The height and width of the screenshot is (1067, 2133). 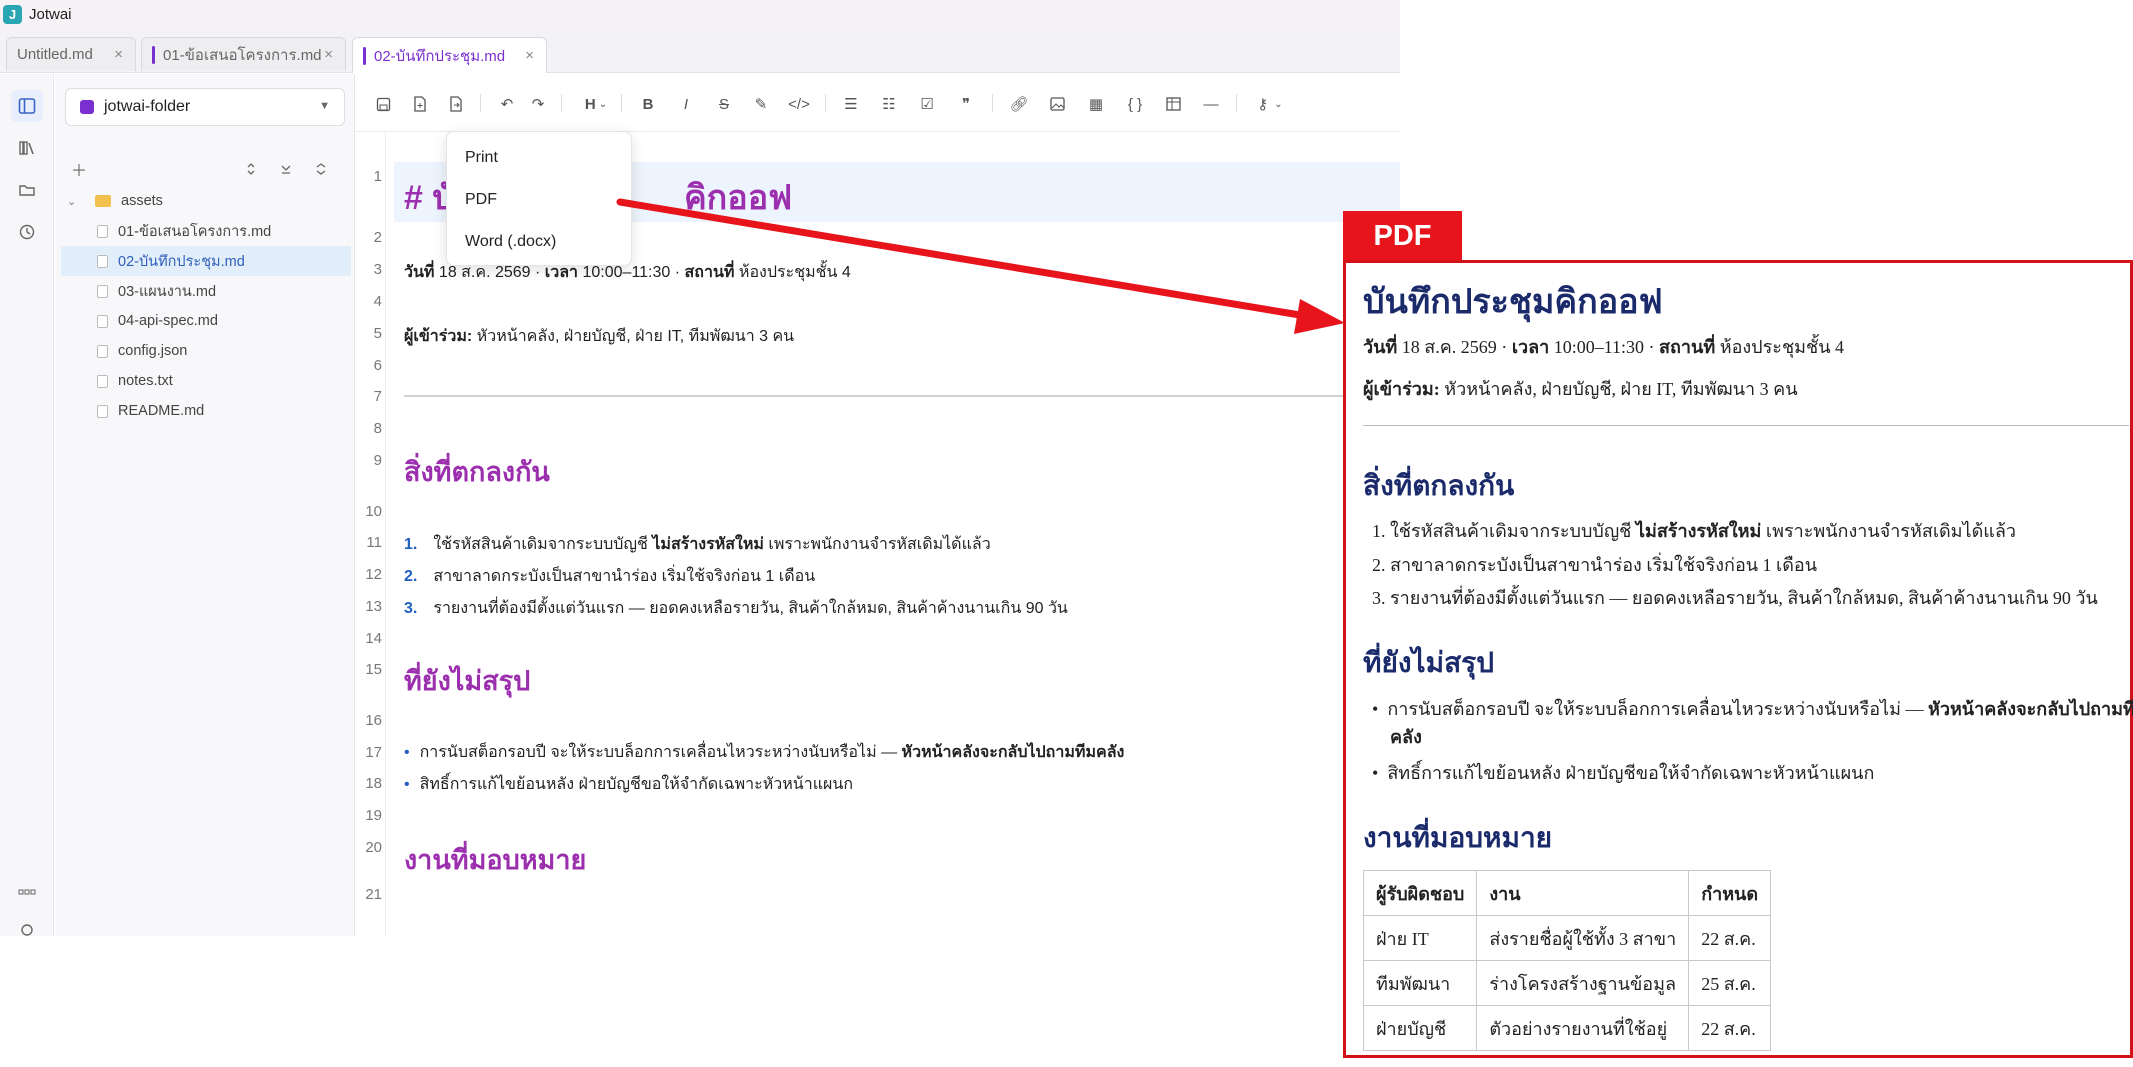 What do you see at coordinates (12, 14) in the screenshot?
I see `app-logo-icon: J` at bounding box center [12, 14].